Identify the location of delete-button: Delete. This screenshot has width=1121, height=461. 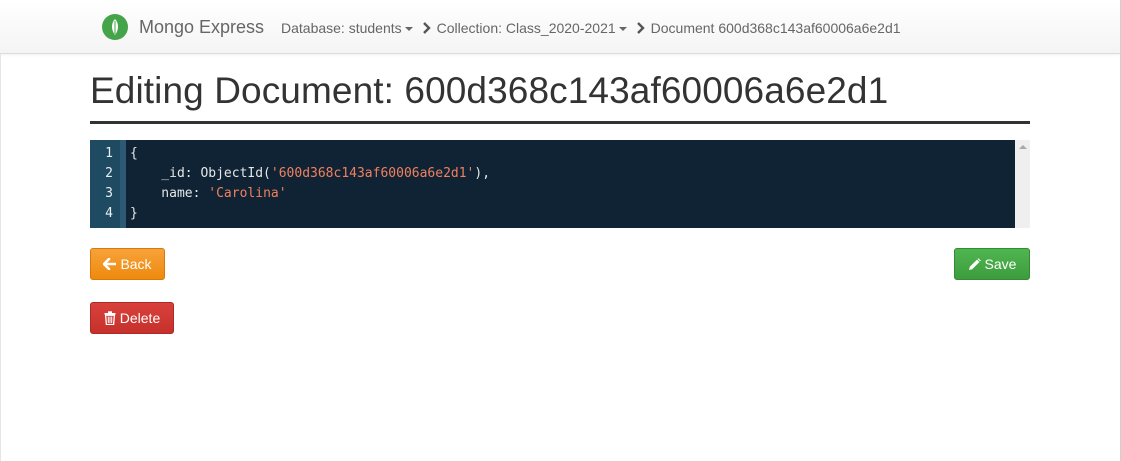
(132, 318).